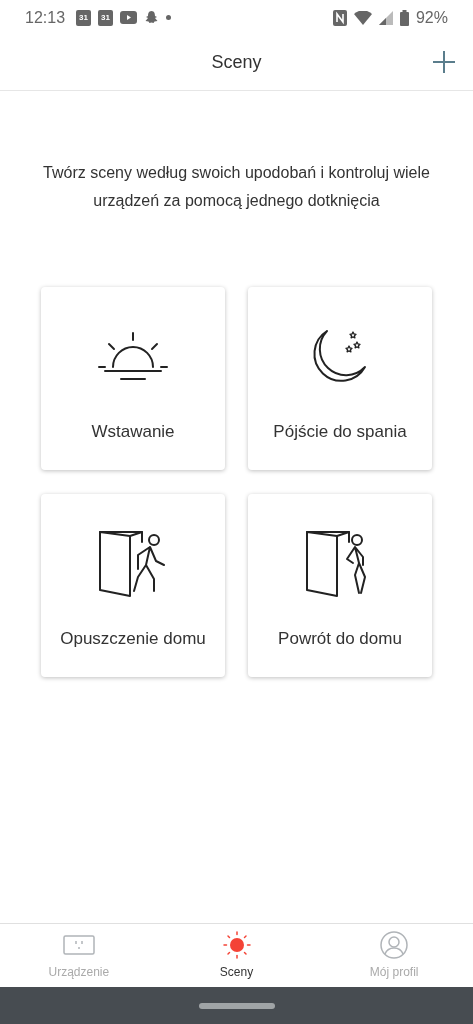 The height and width of the screenshot is (1024, 473). Describe the element at coordinates (385, 17) in the screenshot. I see `signal-icon` at that location.